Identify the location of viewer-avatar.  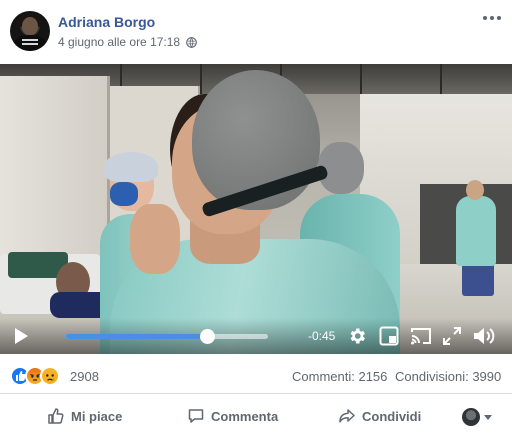
(471, 417).